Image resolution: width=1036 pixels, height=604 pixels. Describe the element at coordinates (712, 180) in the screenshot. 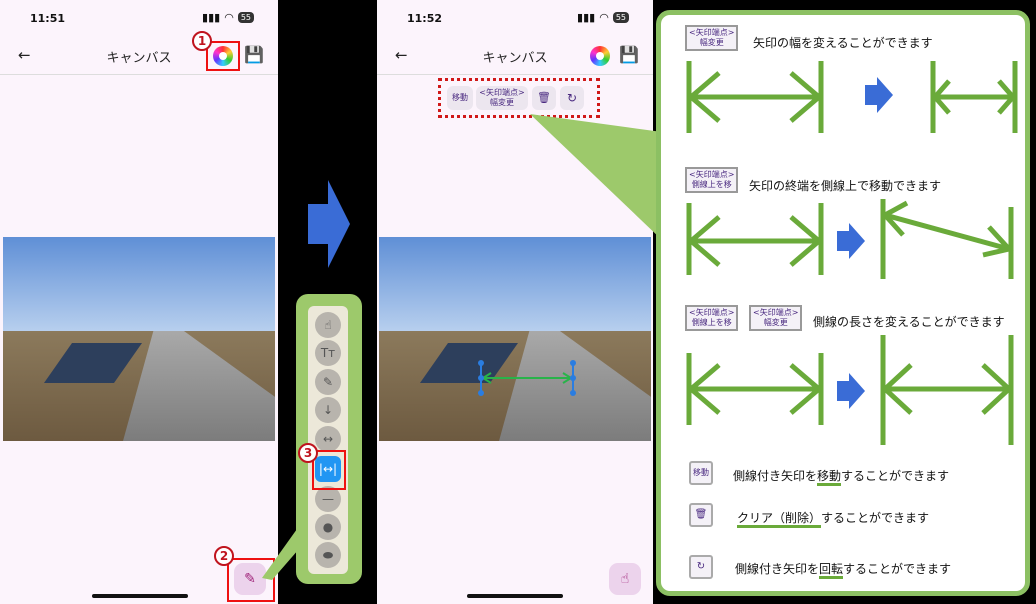

I see `info-tag-move-end: <矢印端点> 側線上を移` at that location.